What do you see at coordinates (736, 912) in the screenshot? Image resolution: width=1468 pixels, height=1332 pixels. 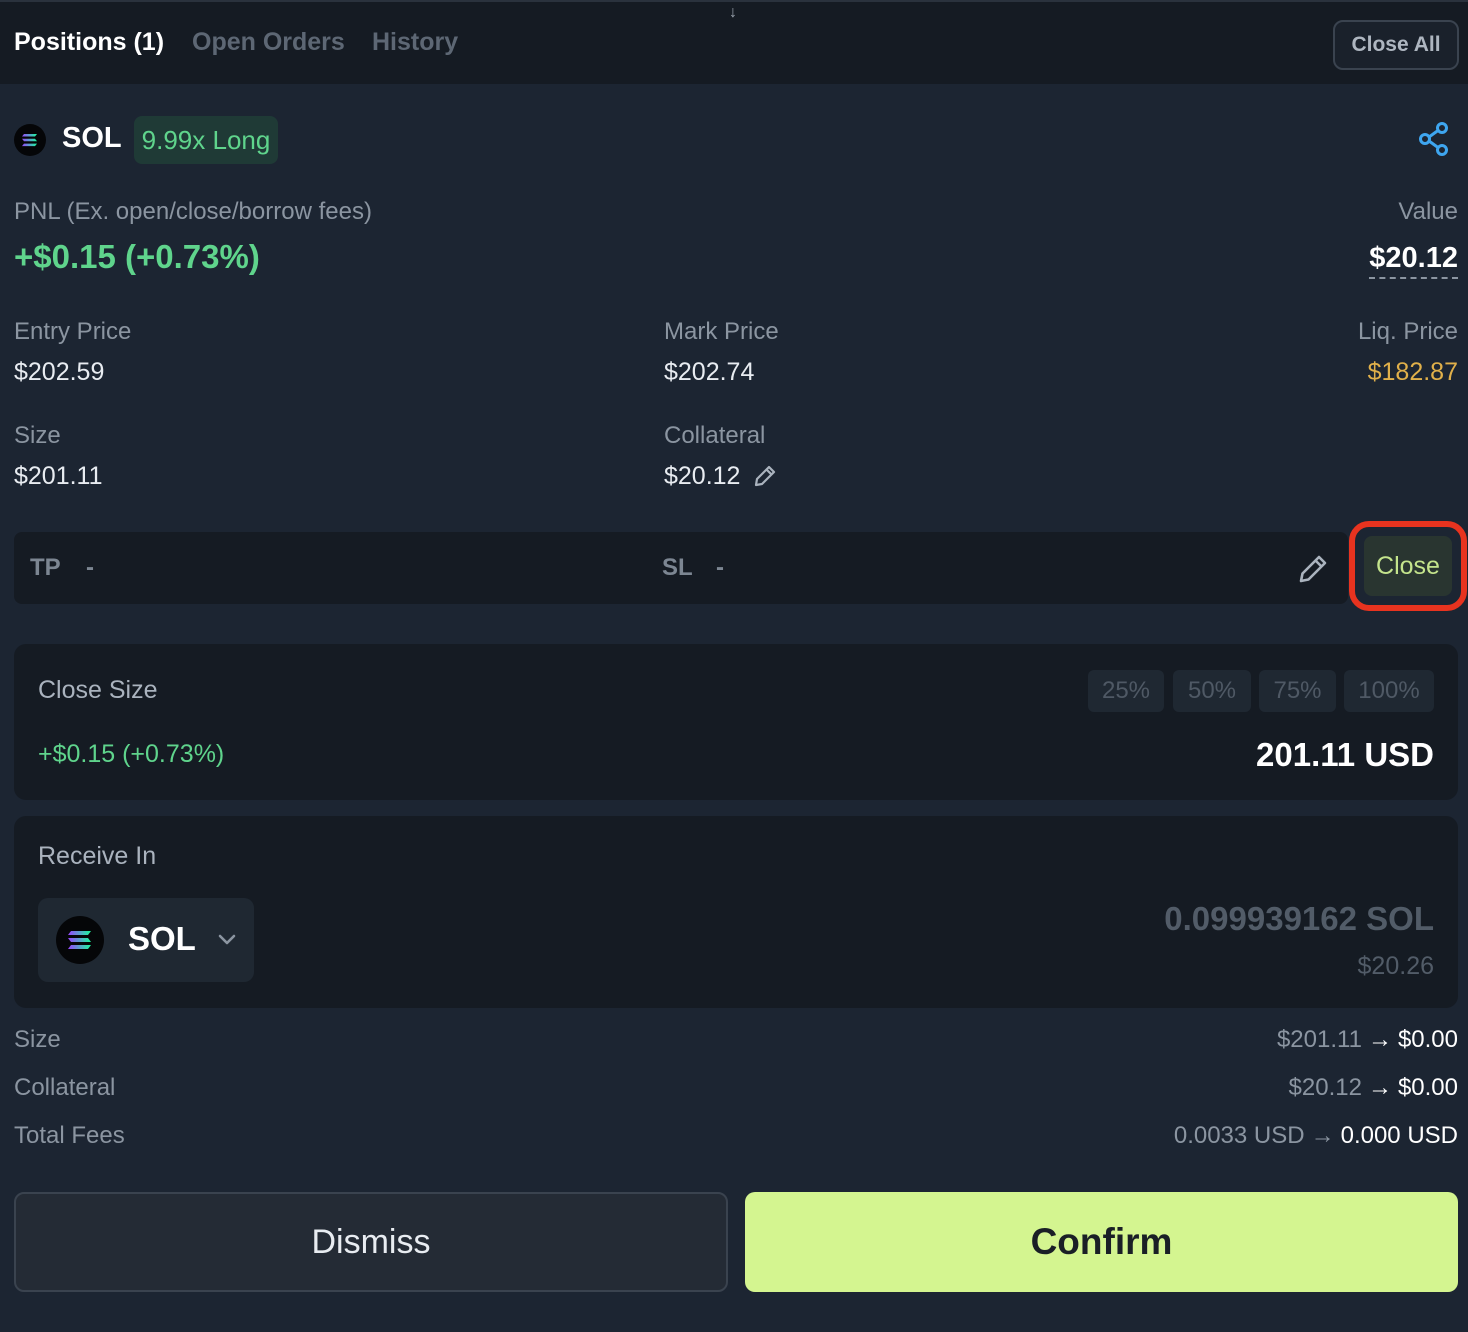 I see `receive-panel: Receive In SOL 0.099939162 SOL $20.26` at bounding box center [736, 912].